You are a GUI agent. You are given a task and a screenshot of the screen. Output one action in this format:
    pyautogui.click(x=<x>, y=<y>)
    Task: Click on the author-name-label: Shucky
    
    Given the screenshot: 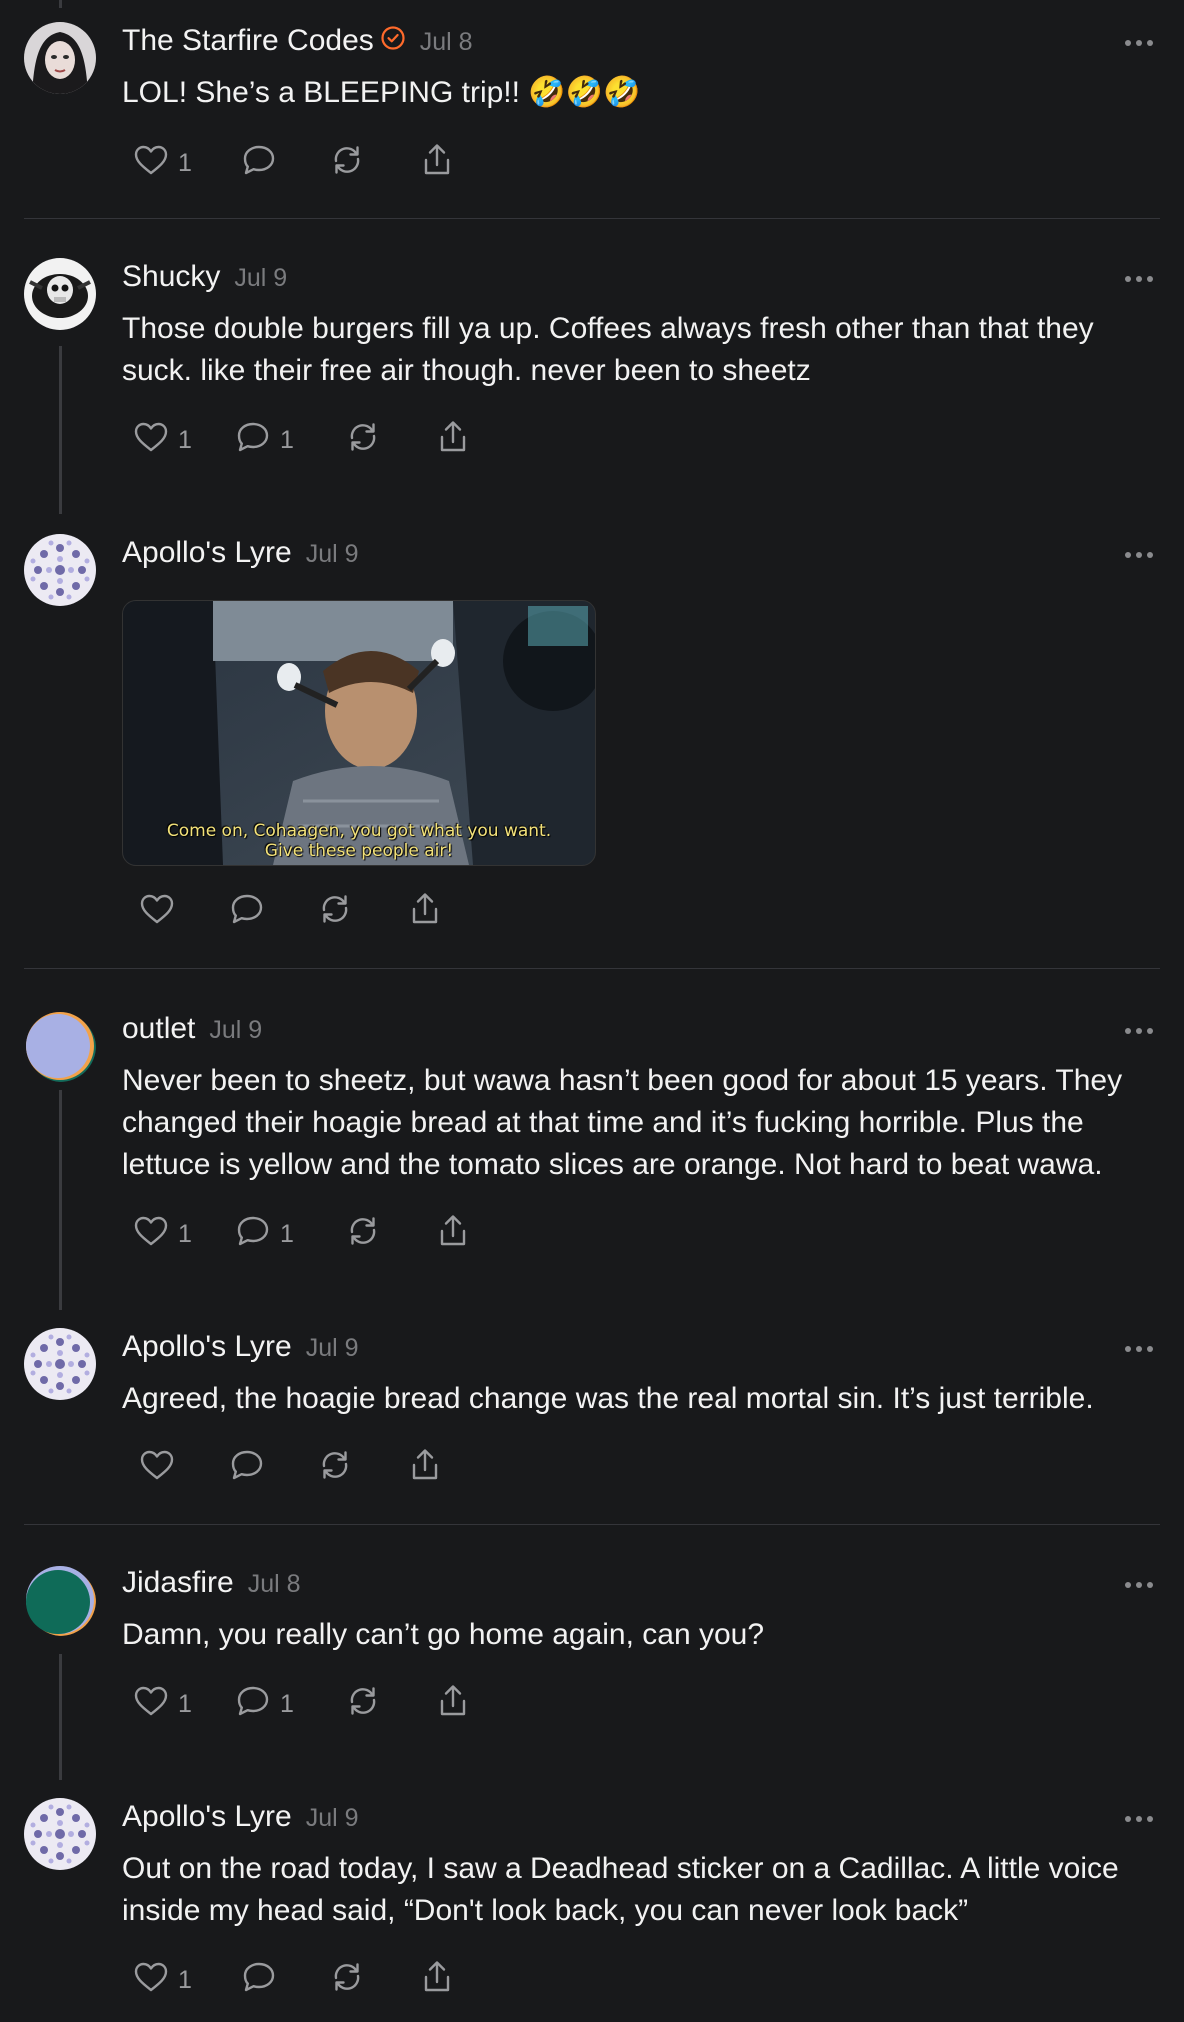 What is the action you would take?
    pyautogui.click(x=171, y=276)
    